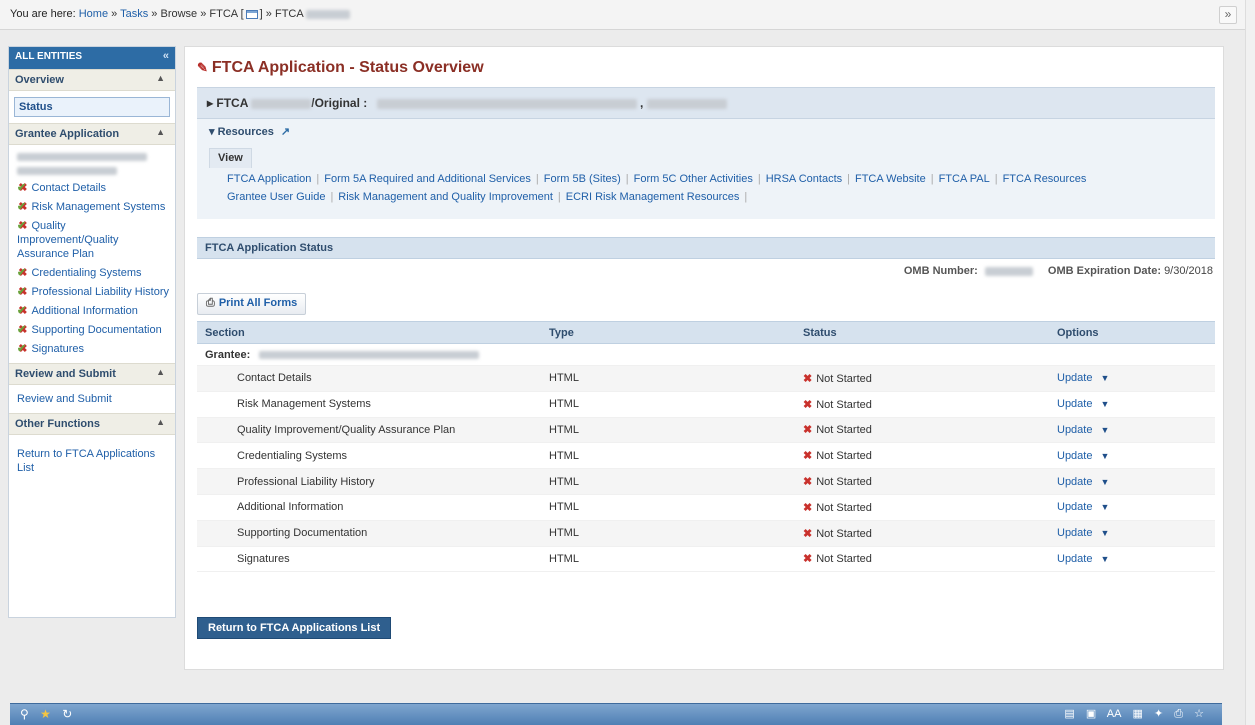  What do you see at coordinates (24, 714) in the screenshot?
I see `search-icon: ⚲` at bounding box center [24, 714].